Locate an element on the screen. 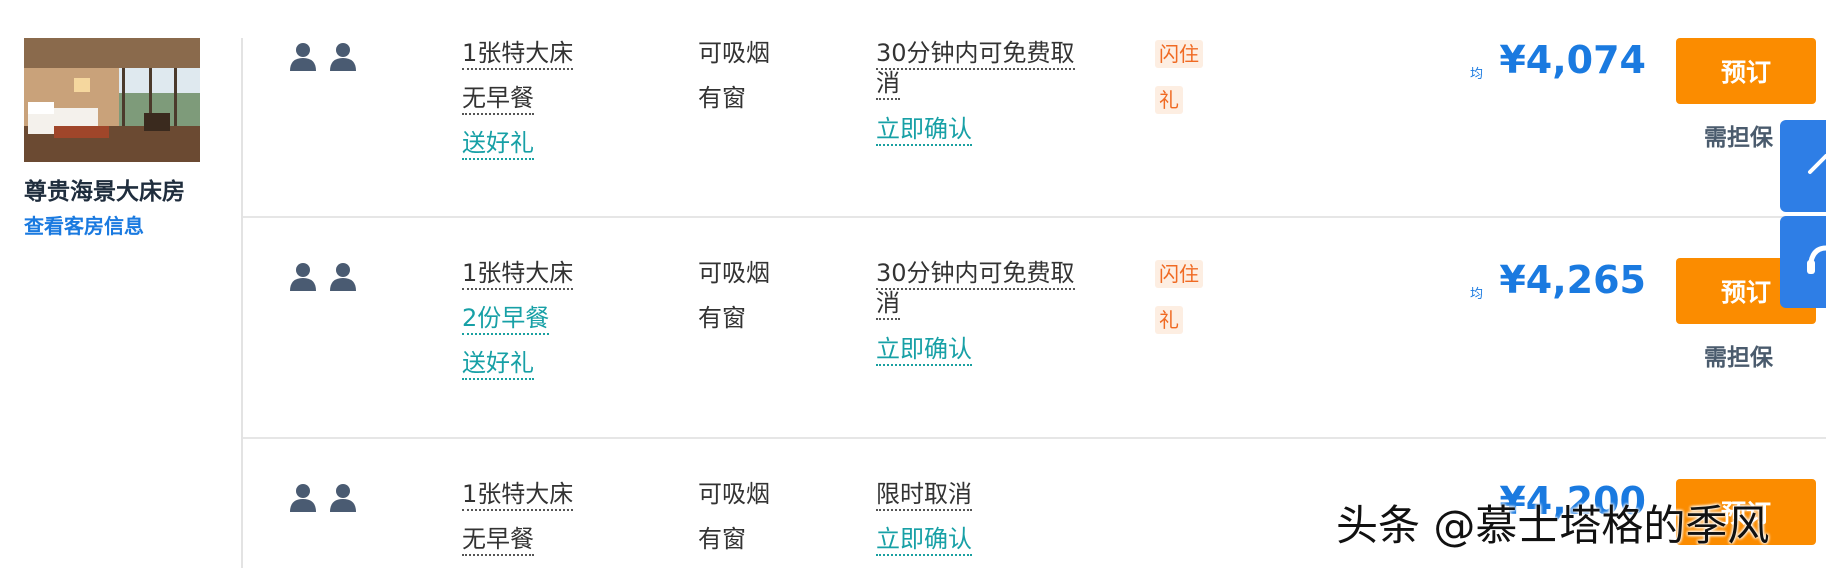 Image resolution: width=1826 pixels, height=568 pixels. room-info is located at coordinates (112, 100).